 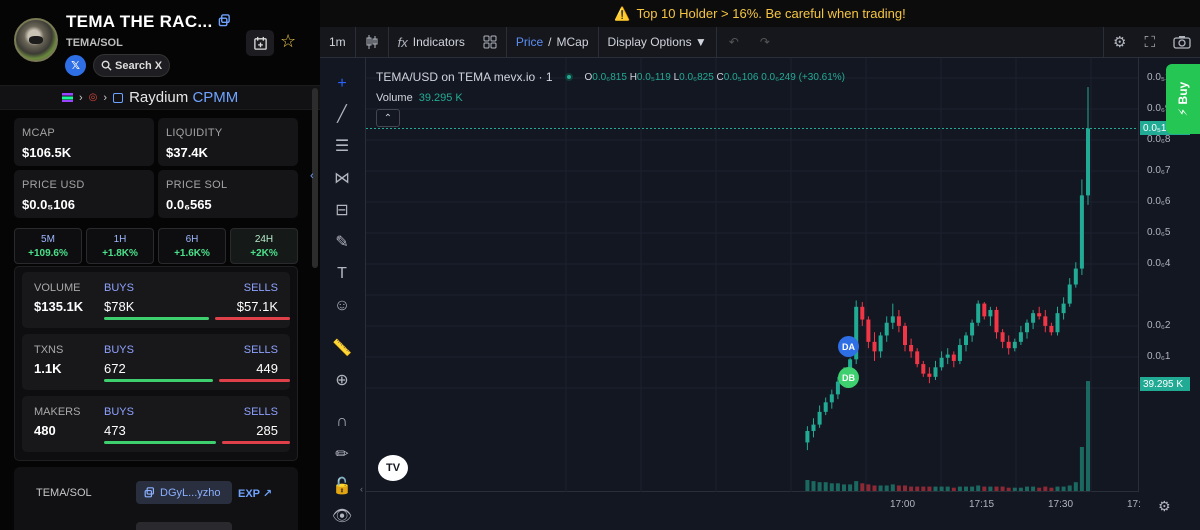 I want to click on magnet-tool: ∩, so click(x=342, y=422).